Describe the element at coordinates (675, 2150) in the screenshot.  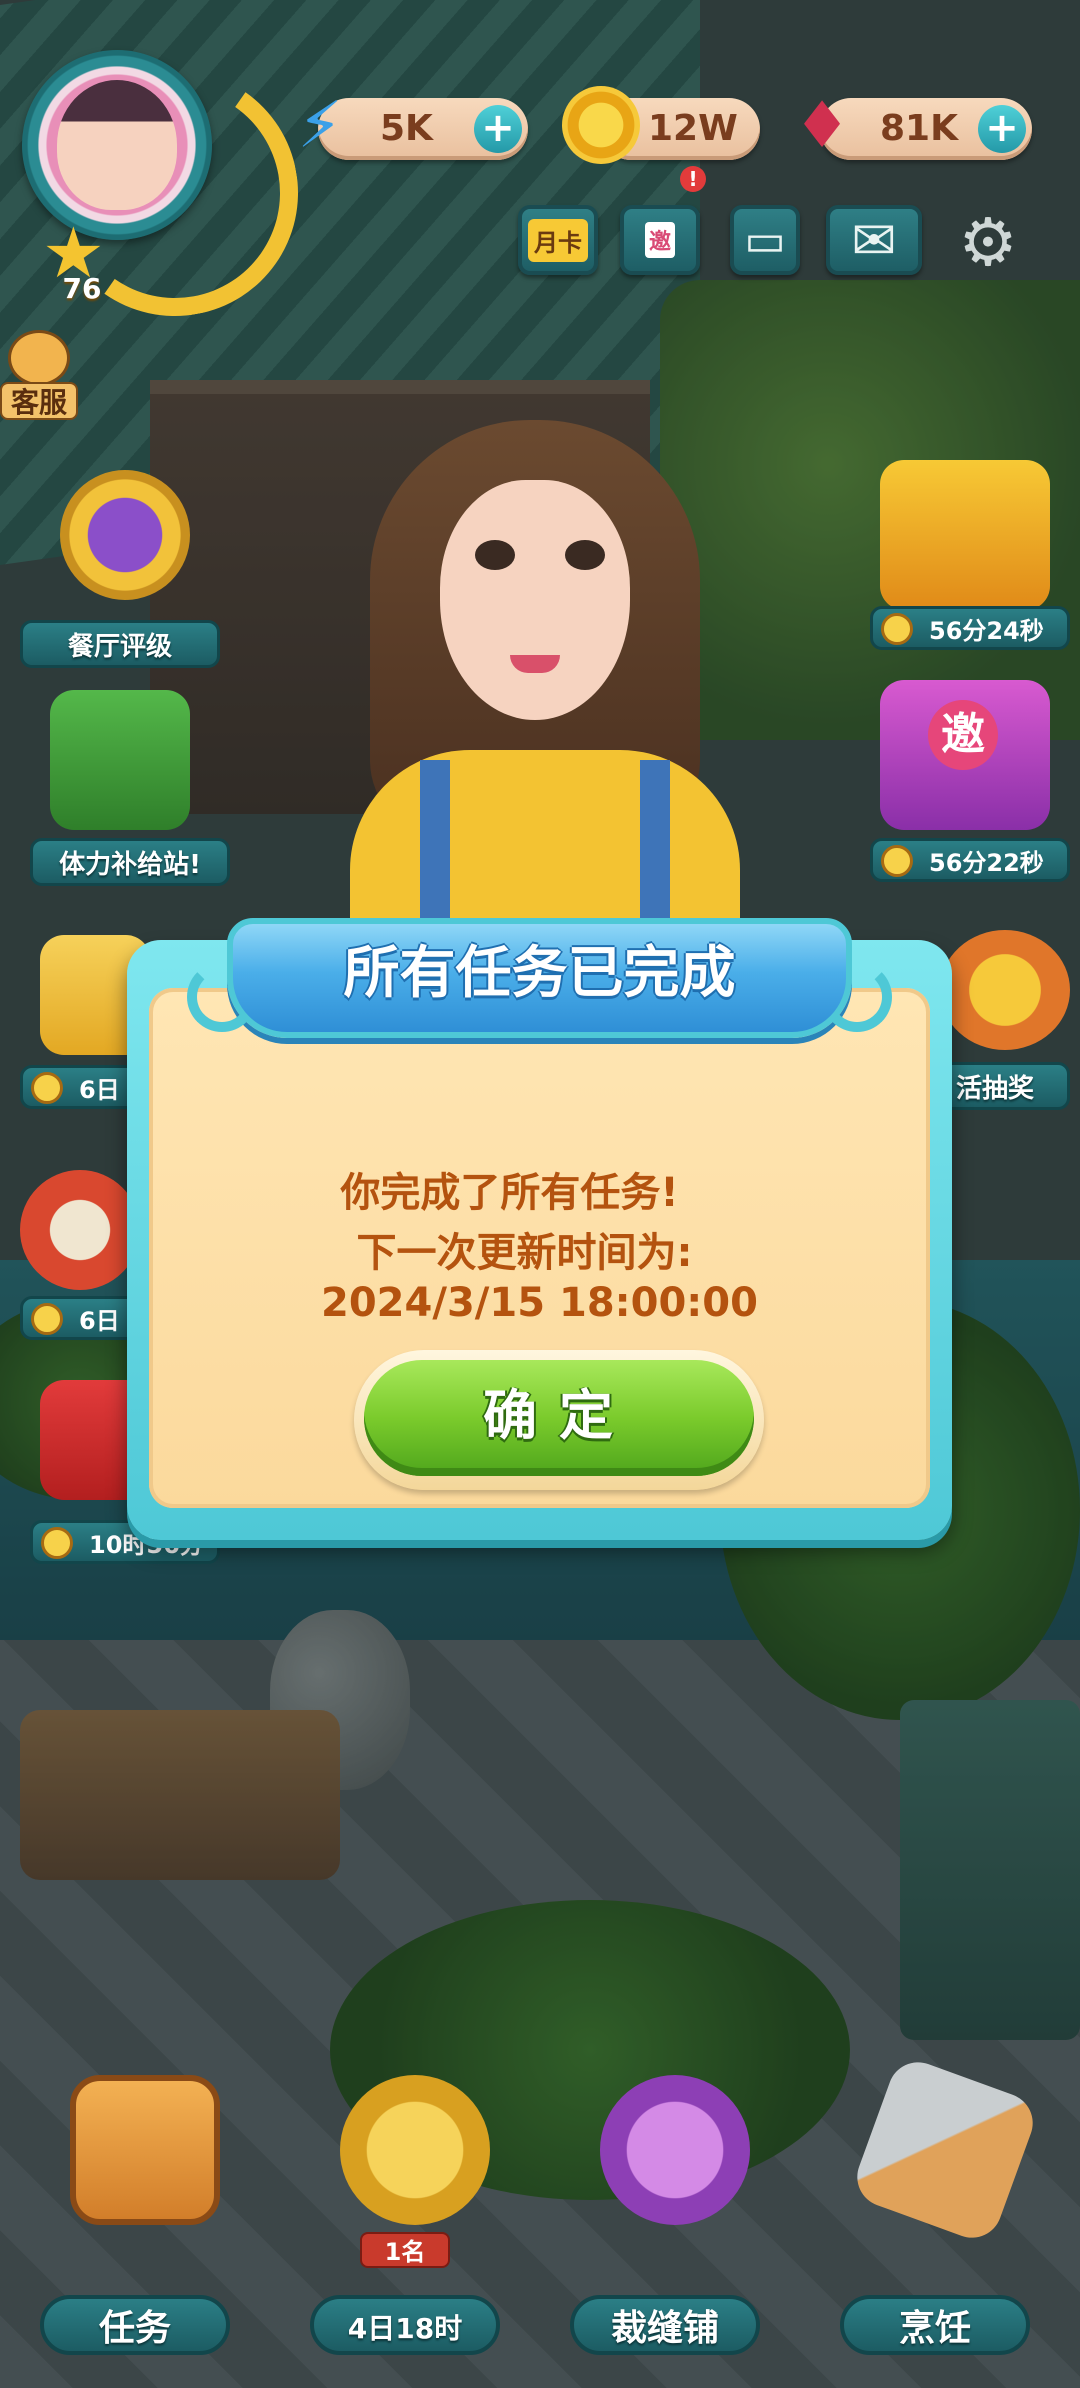
I see `sewing-machine-icon` at that location.